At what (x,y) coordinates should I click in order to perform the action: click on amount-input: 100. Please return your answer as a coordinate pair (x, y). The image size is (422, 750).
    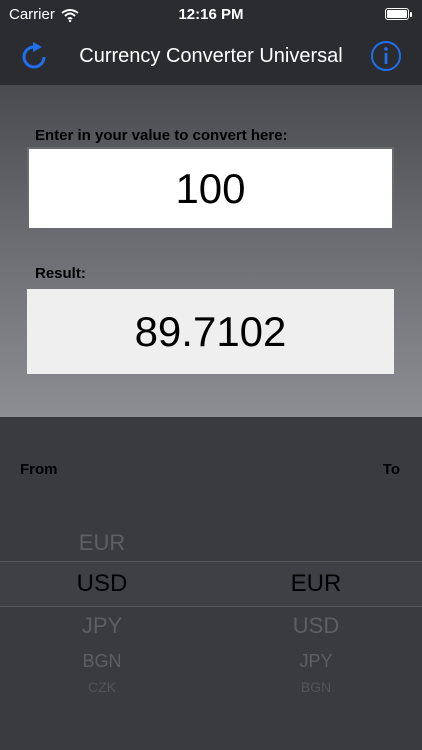
    Looking at the image, I should click on (210, 188).